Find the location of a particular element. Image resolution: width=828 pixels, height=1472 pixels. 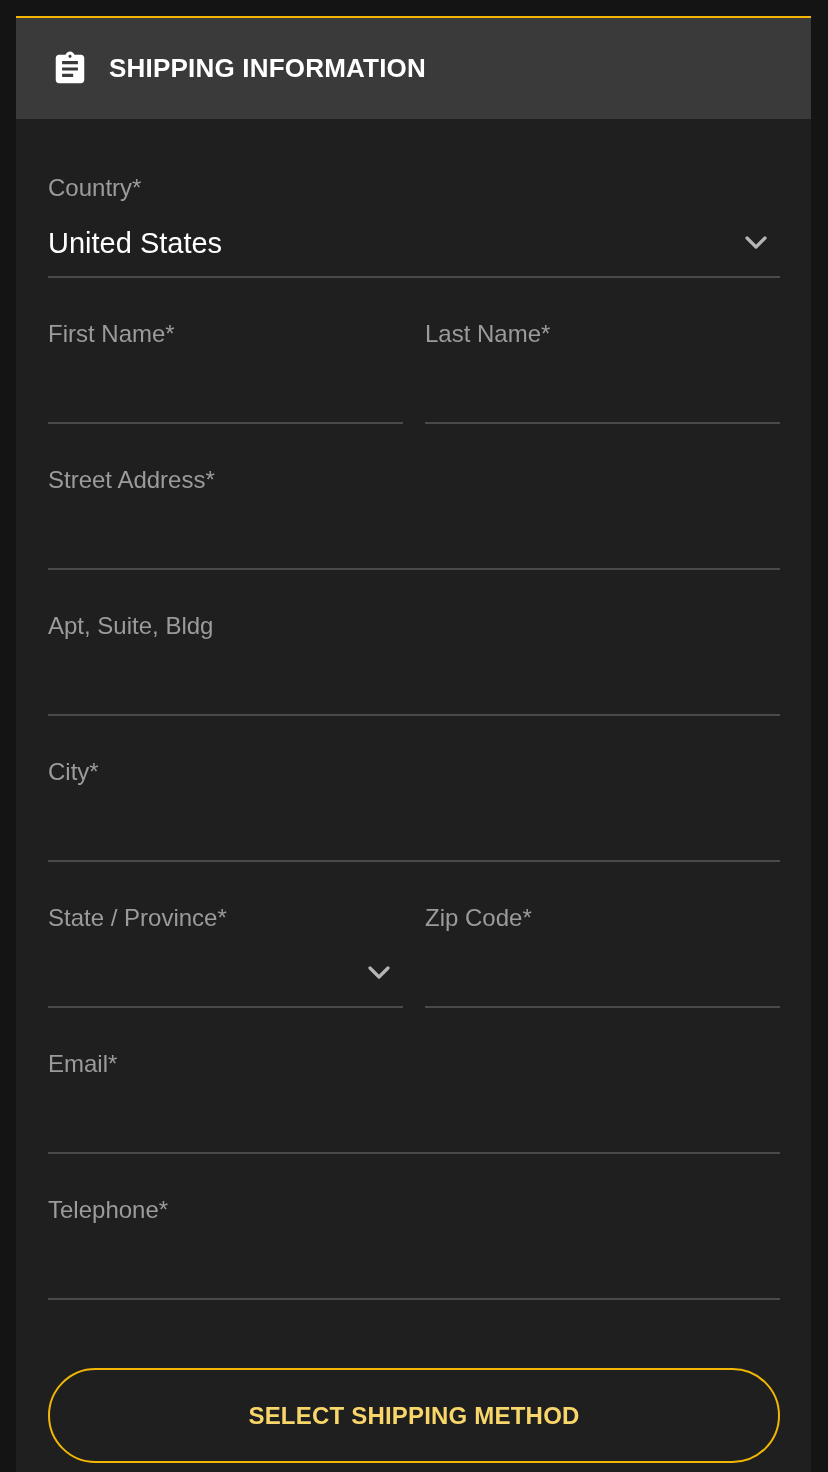

field-label: Email* is located at coordinates (83, 1064).